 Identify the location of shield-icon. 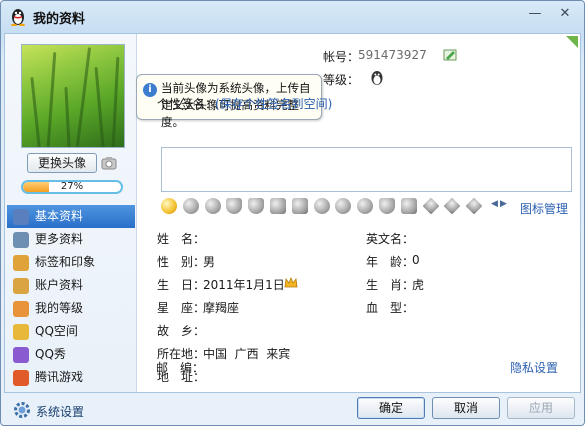
(234, 206).